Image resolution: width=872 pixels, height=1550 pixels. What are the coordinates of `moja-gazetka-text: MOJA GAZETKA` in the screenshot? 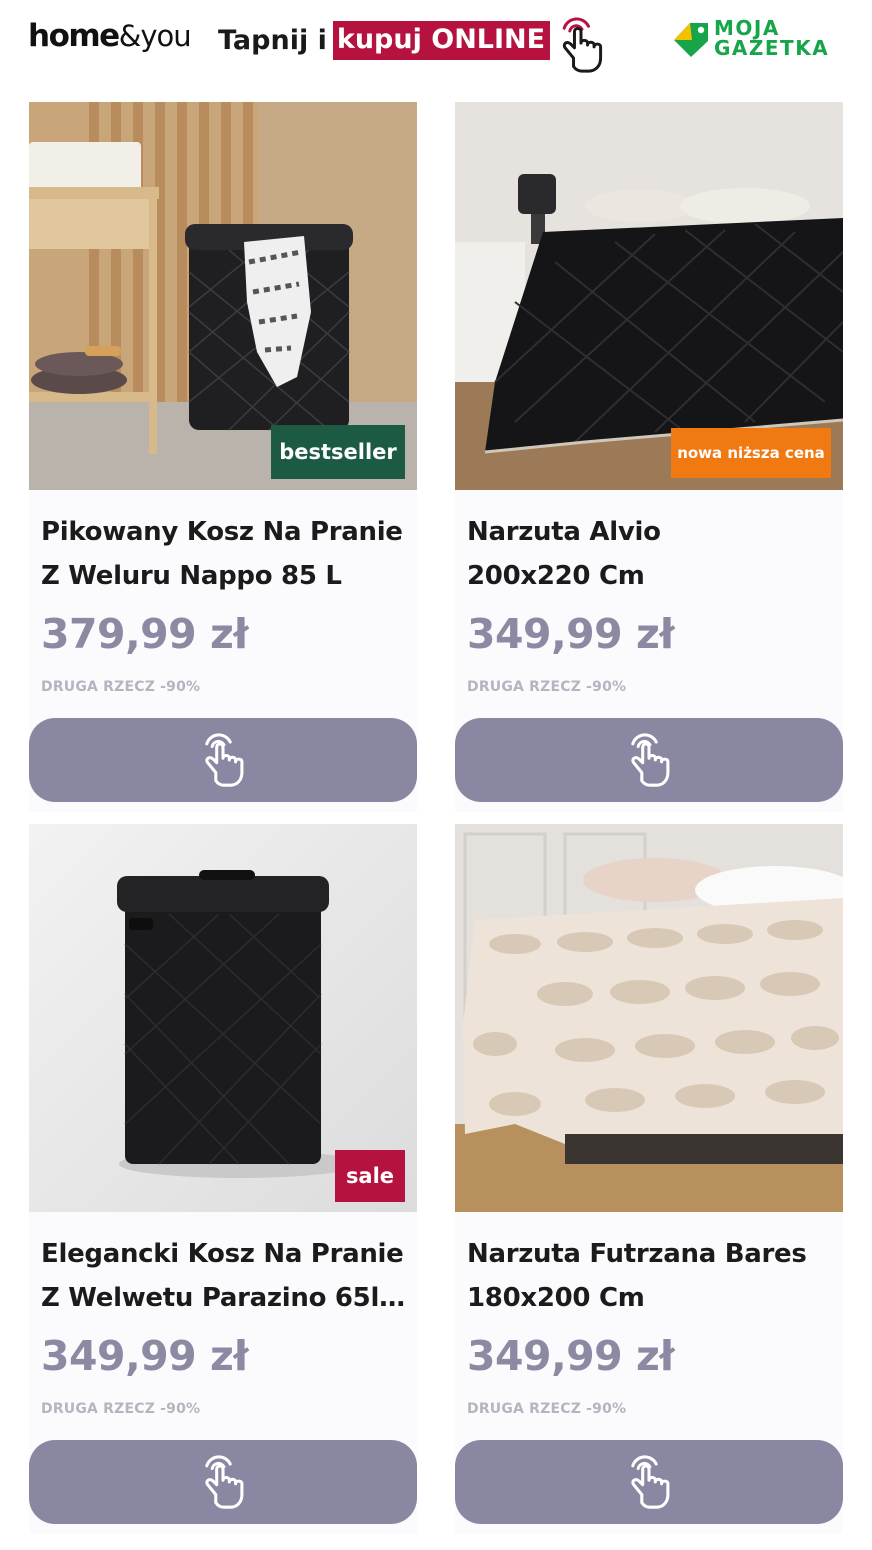 It's located at (771, 38).